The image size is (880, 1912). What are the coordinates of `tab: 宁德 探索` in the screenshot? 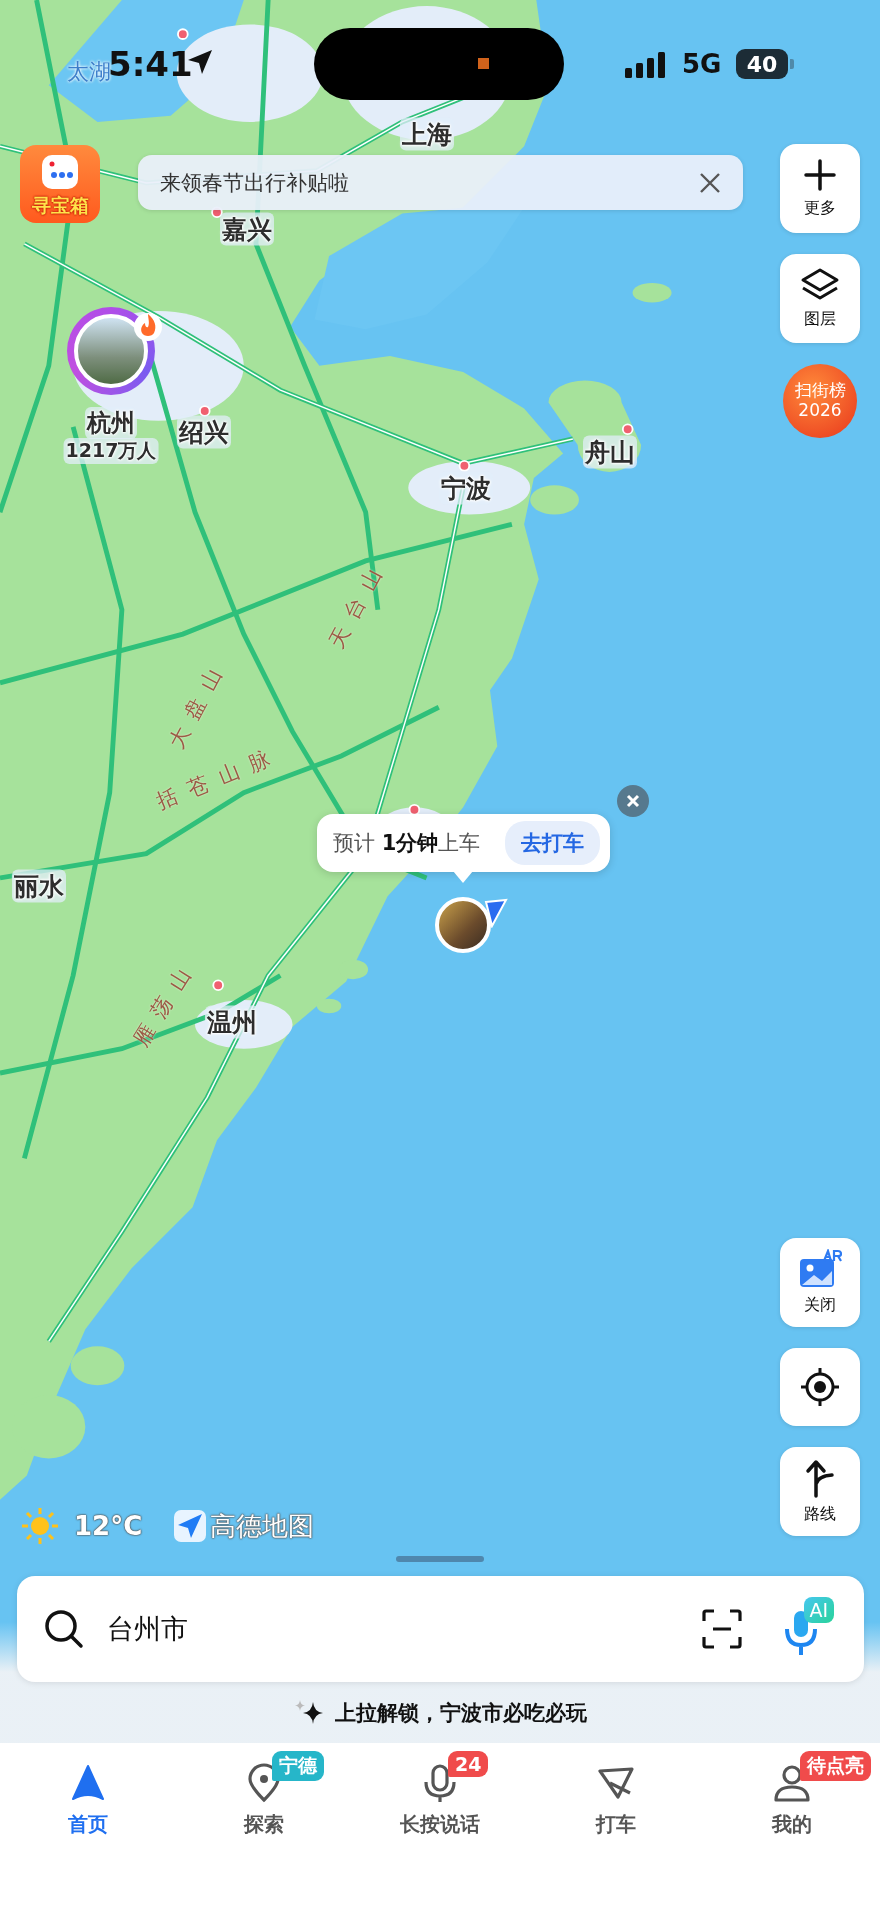 It's located at (264, 1827).